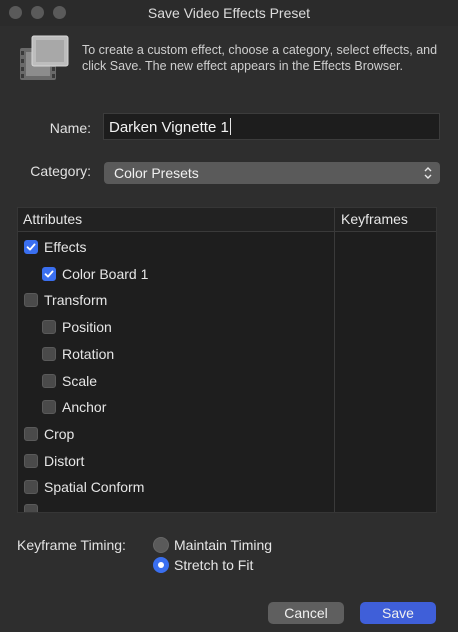  I want to click on row-label: Rotation, so click(88, 353).